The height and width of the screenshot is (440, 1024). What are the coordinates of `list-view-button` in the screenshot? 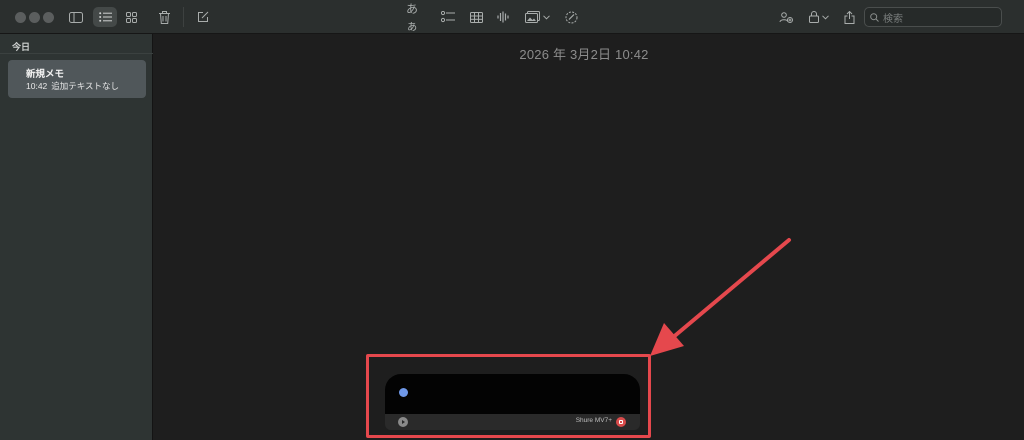 It's located at (105, 17).